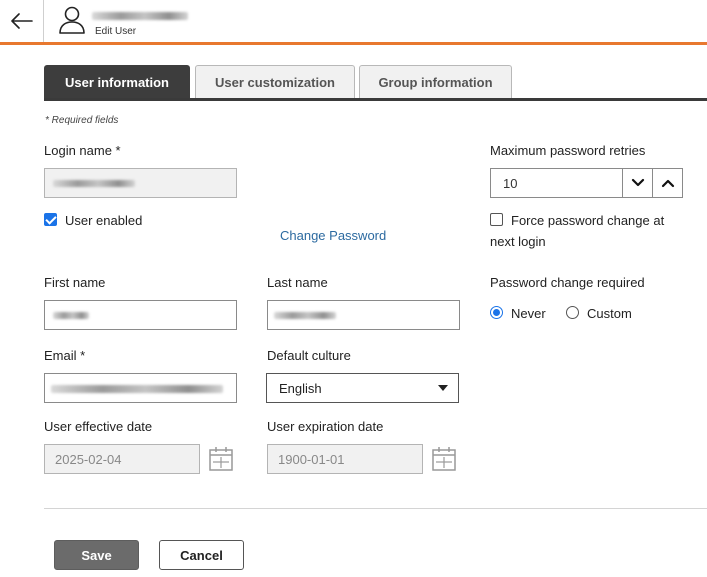 This screenshot has height=577, width=707. Describe the element at coordinates (588, 220) in the screenshot. I see `force-password-change-label-line1: Force password change at` at that location.